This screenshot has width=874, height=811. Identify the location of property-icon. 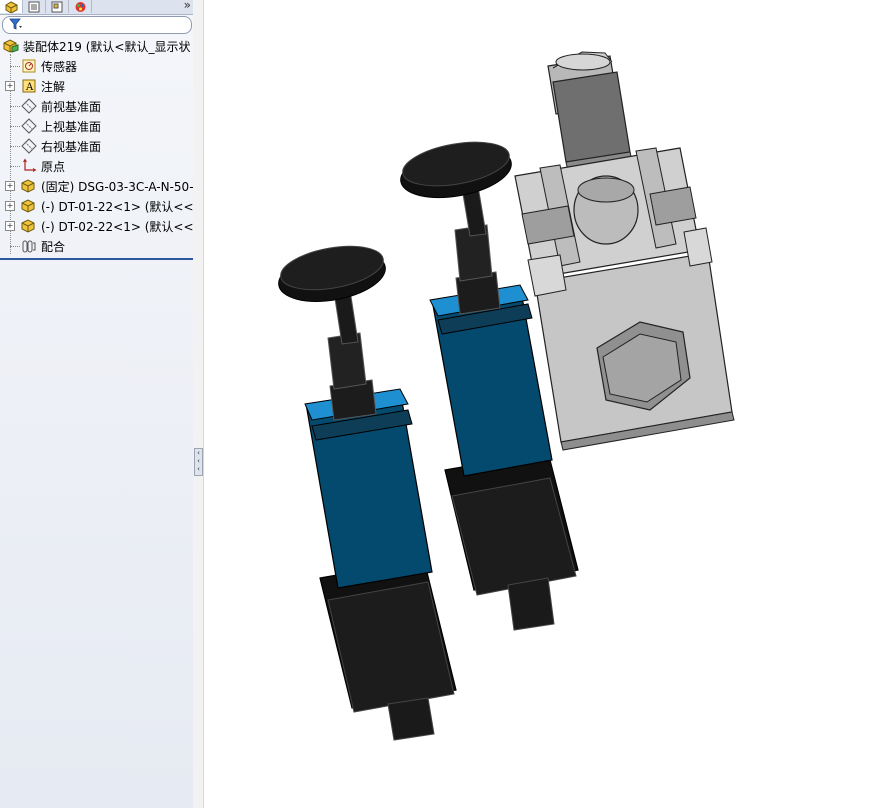
(34, 6).